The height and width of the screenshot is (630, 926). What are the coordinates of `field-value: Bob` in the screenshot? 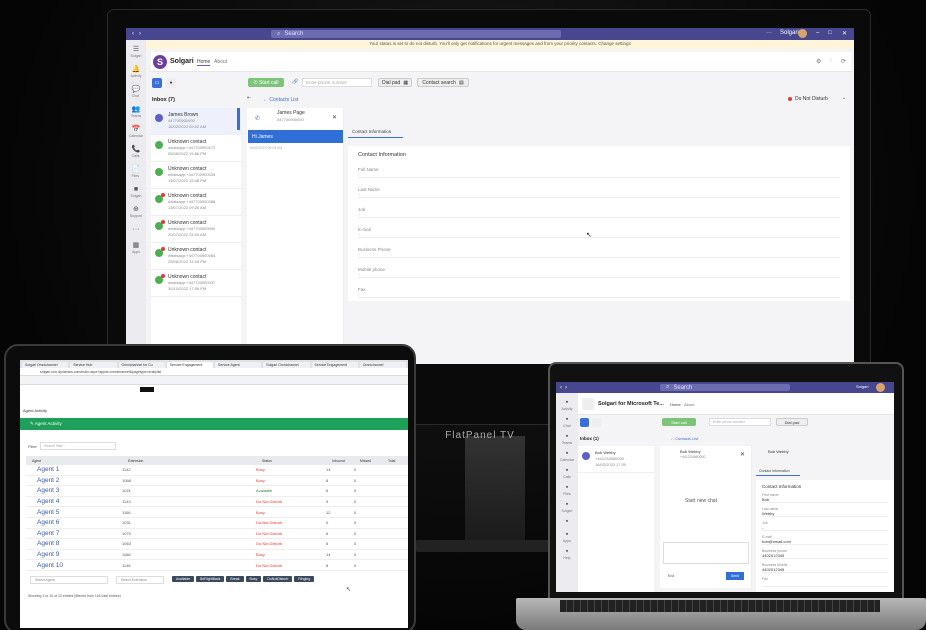 It's located at (825, 500).